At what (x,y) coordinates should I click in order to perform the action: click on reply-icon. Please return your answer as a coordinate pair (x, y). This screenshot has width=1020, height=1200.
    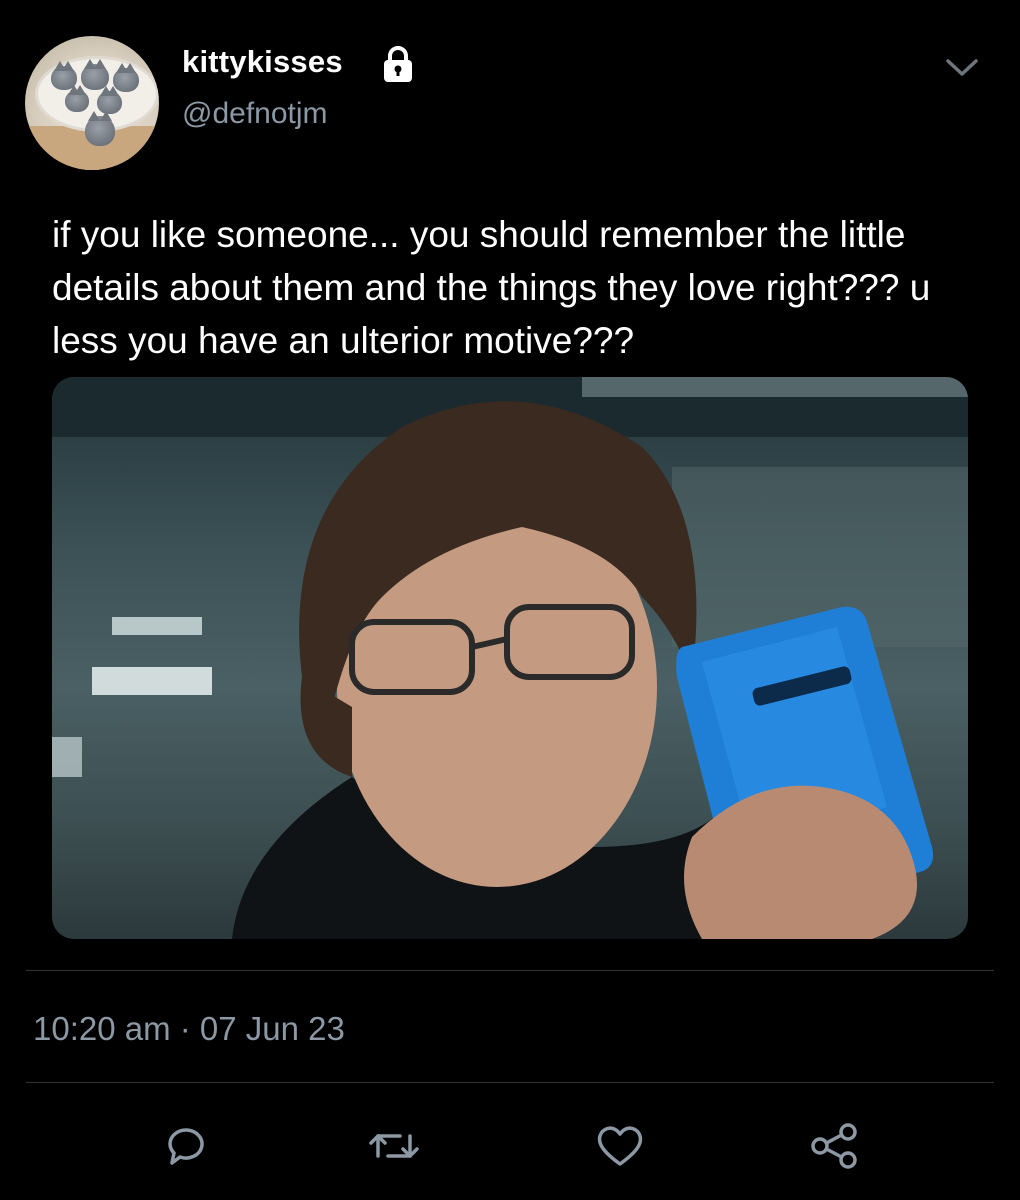
    Looking at the image, I should click on (186, 1146).